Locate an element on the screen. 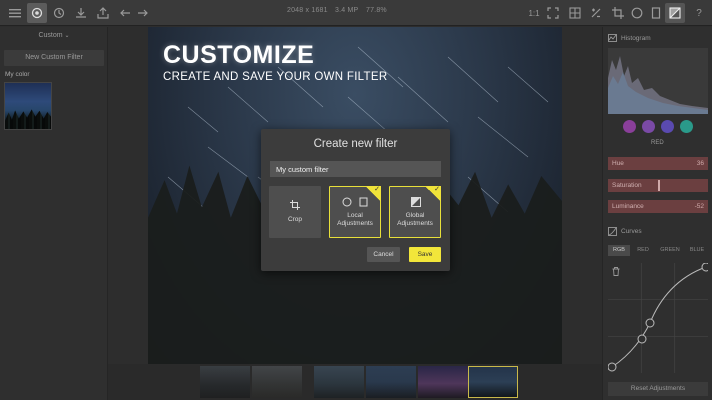 The height and width of the screenshot is (400, 712). zoom-level: 77.8% is located at coordinates (376, 10).